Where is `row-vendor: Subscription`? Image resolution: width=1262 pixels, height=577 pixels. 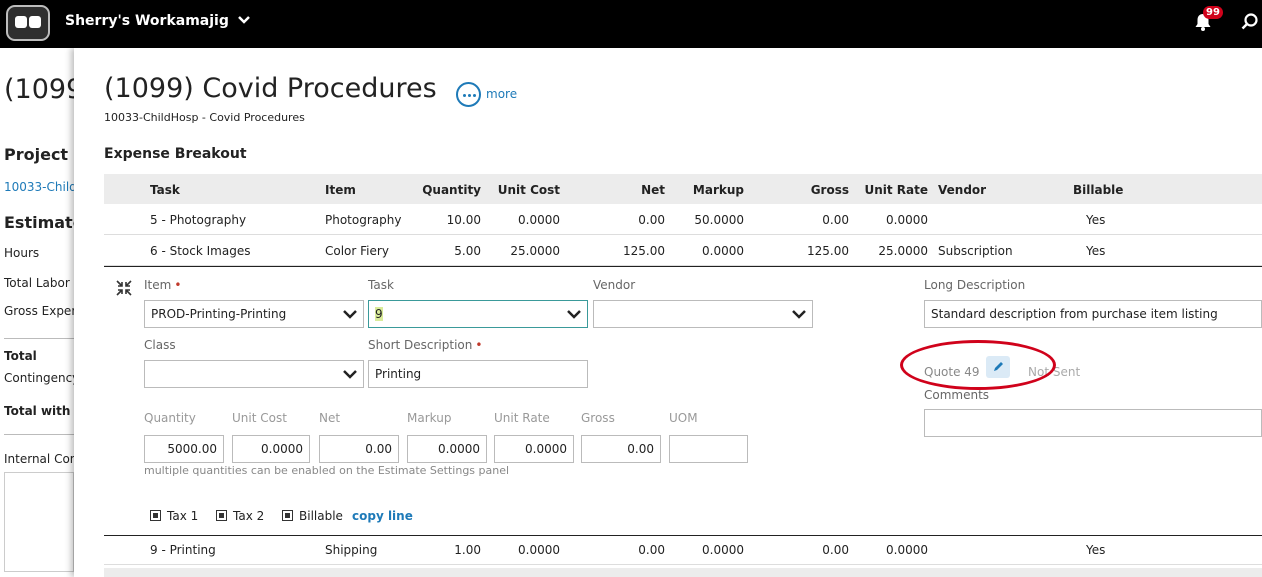
row-vendor: Subscription is located at coordinates (975, 251).